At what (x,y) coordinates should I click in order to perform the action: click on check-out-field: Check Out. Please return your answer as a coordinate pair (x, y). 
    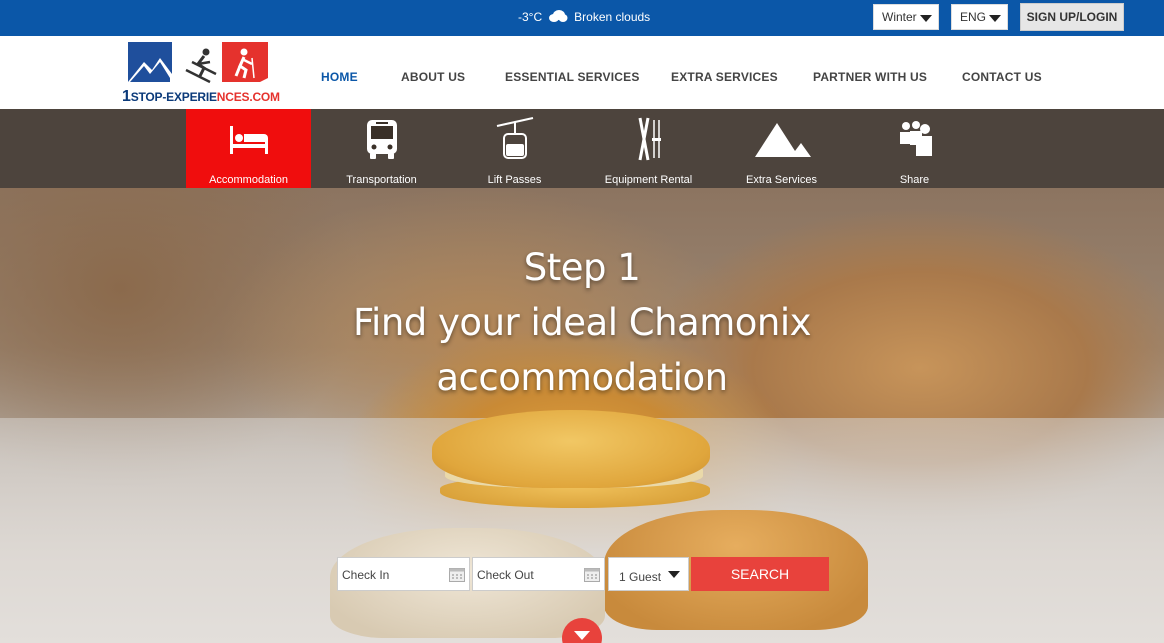
    Looking at the image, I should click on (538, 574).